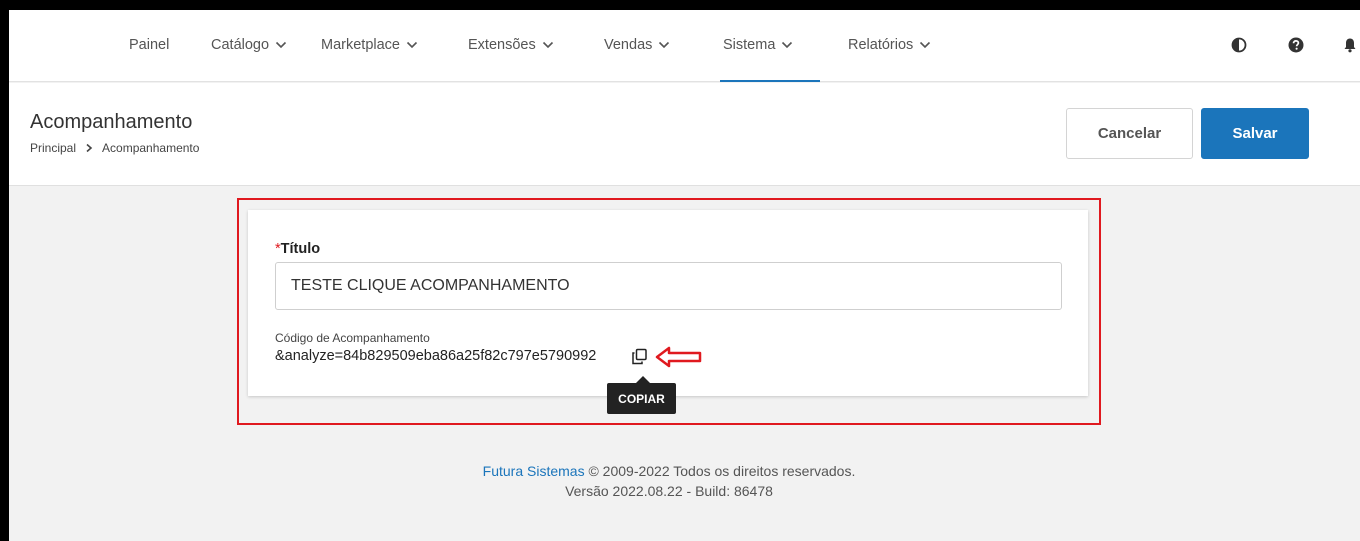 This screenshot has height=541, width=1360. What do you see at coordinates (89, 148) in the screenshot?
I see `chevron-right-icon` at bounding box center [89, 148].